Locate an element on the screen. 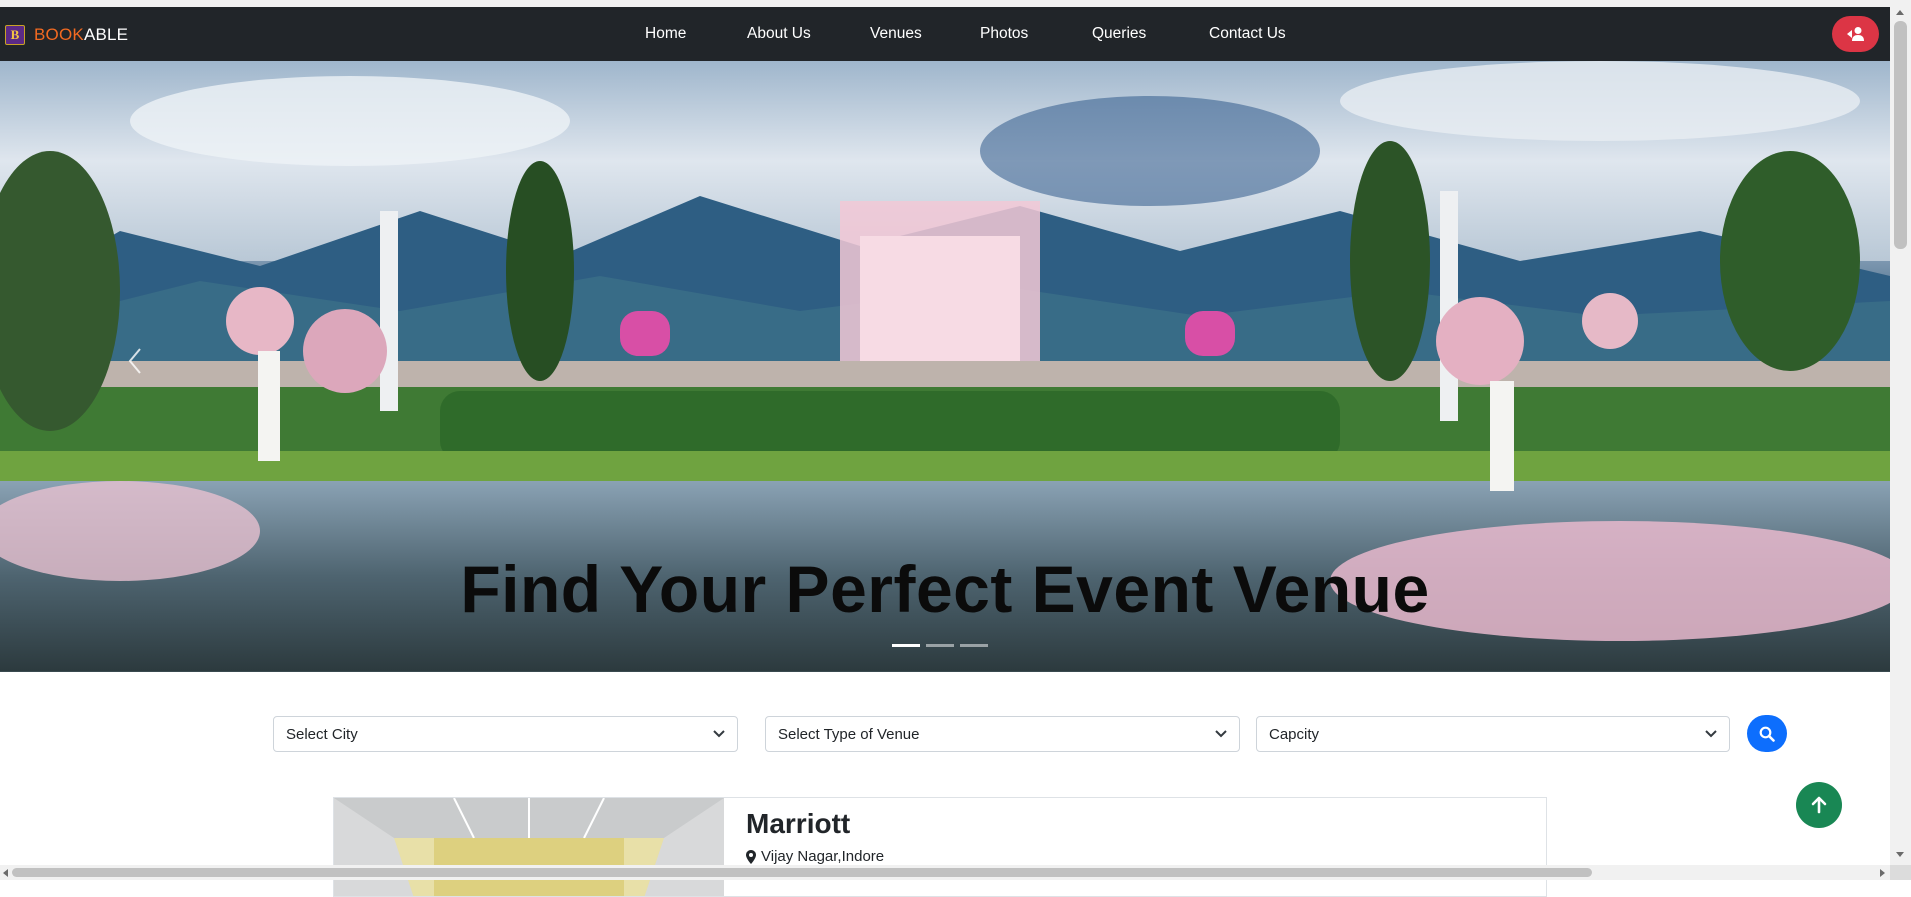 The image size is (1911, 897). nav-link-about-us: About Us is located at coordinates (779, 34).